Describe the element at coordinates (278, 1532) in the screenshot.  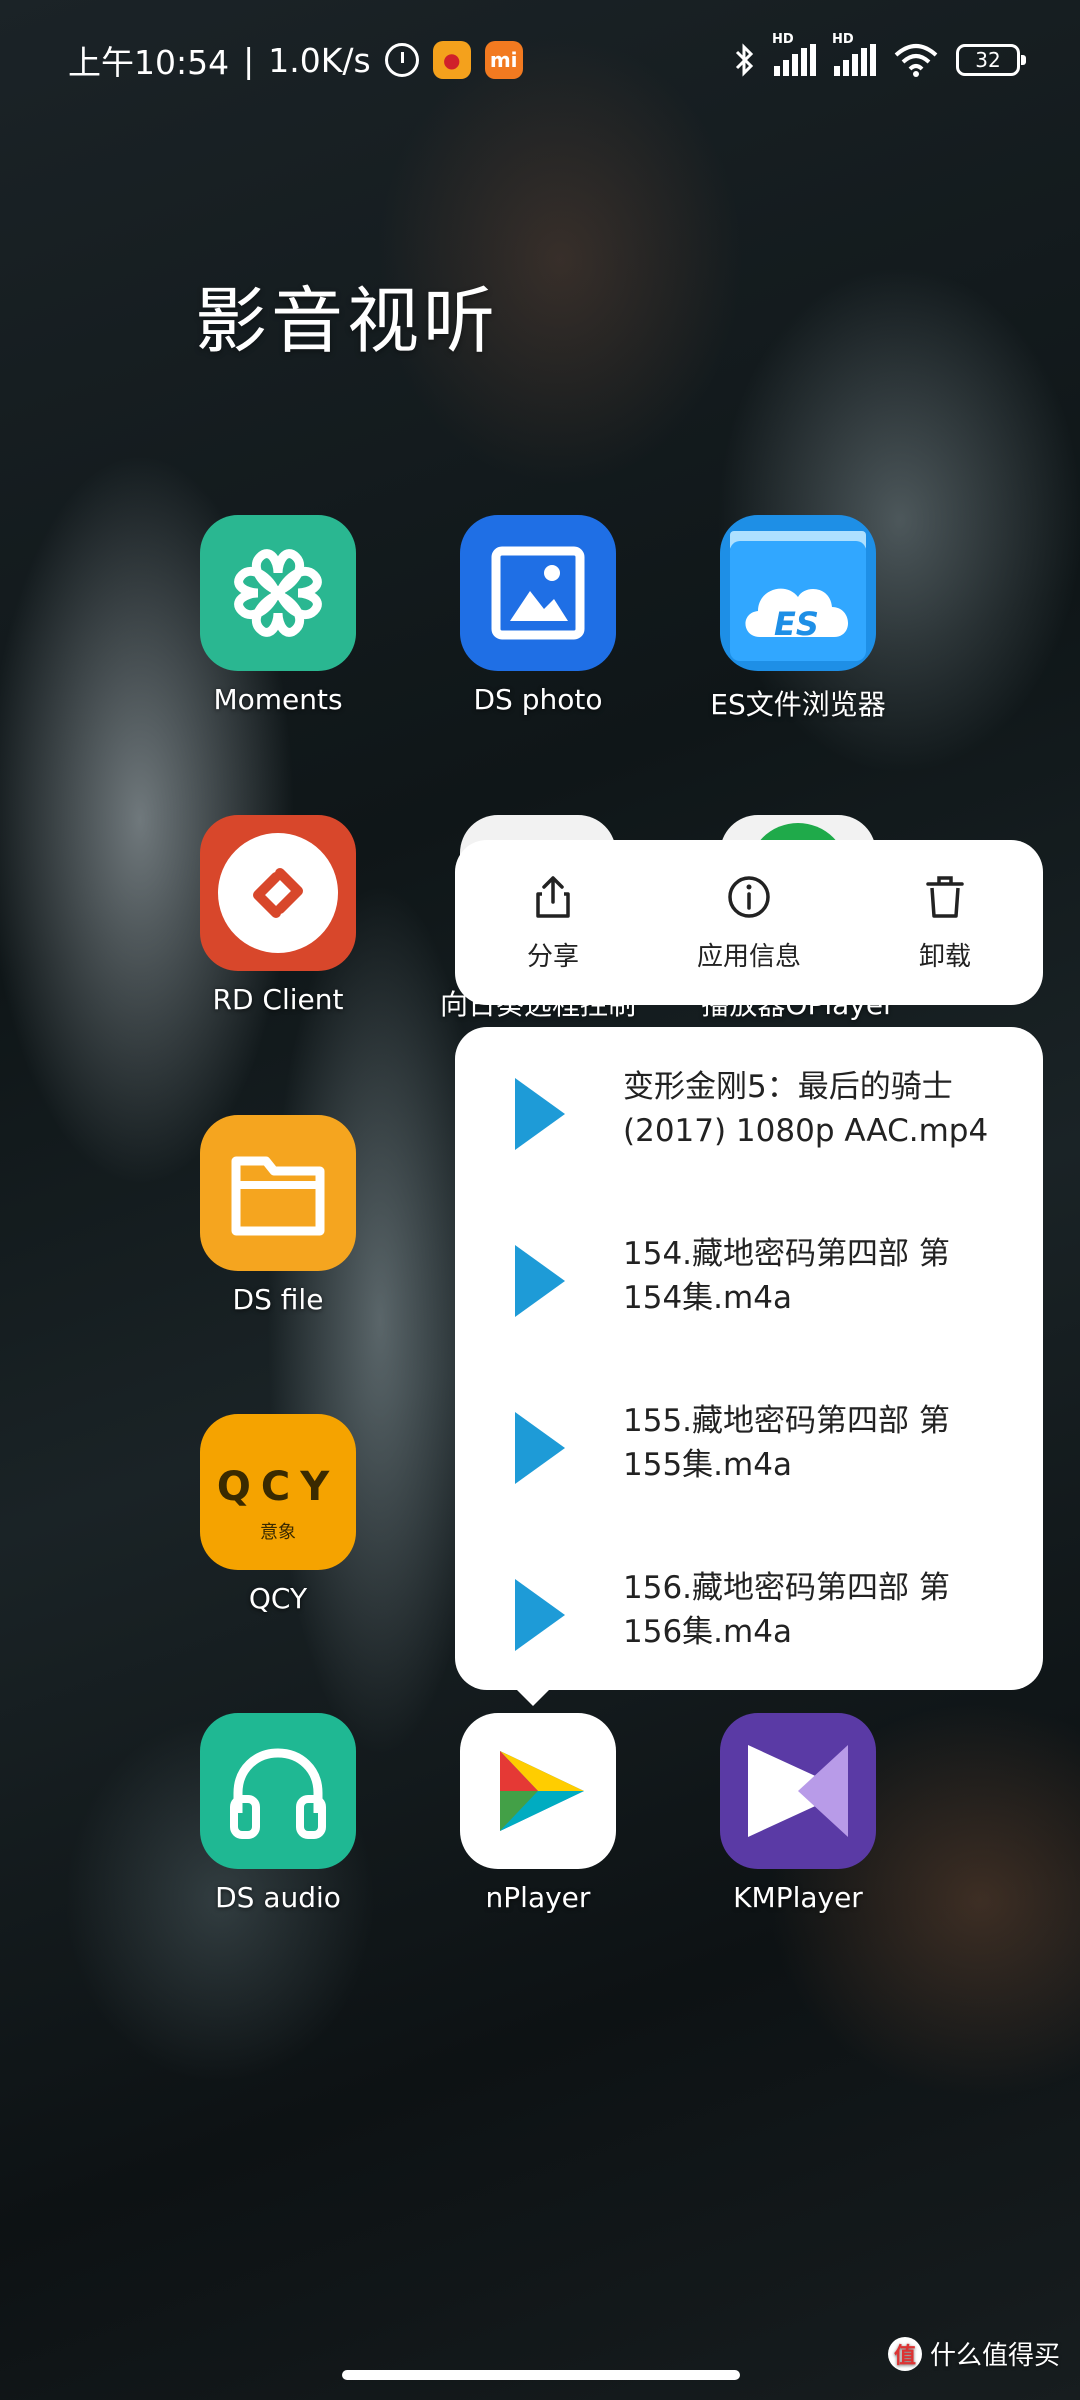
I see `qcy-sub-text: 意象` at that location.